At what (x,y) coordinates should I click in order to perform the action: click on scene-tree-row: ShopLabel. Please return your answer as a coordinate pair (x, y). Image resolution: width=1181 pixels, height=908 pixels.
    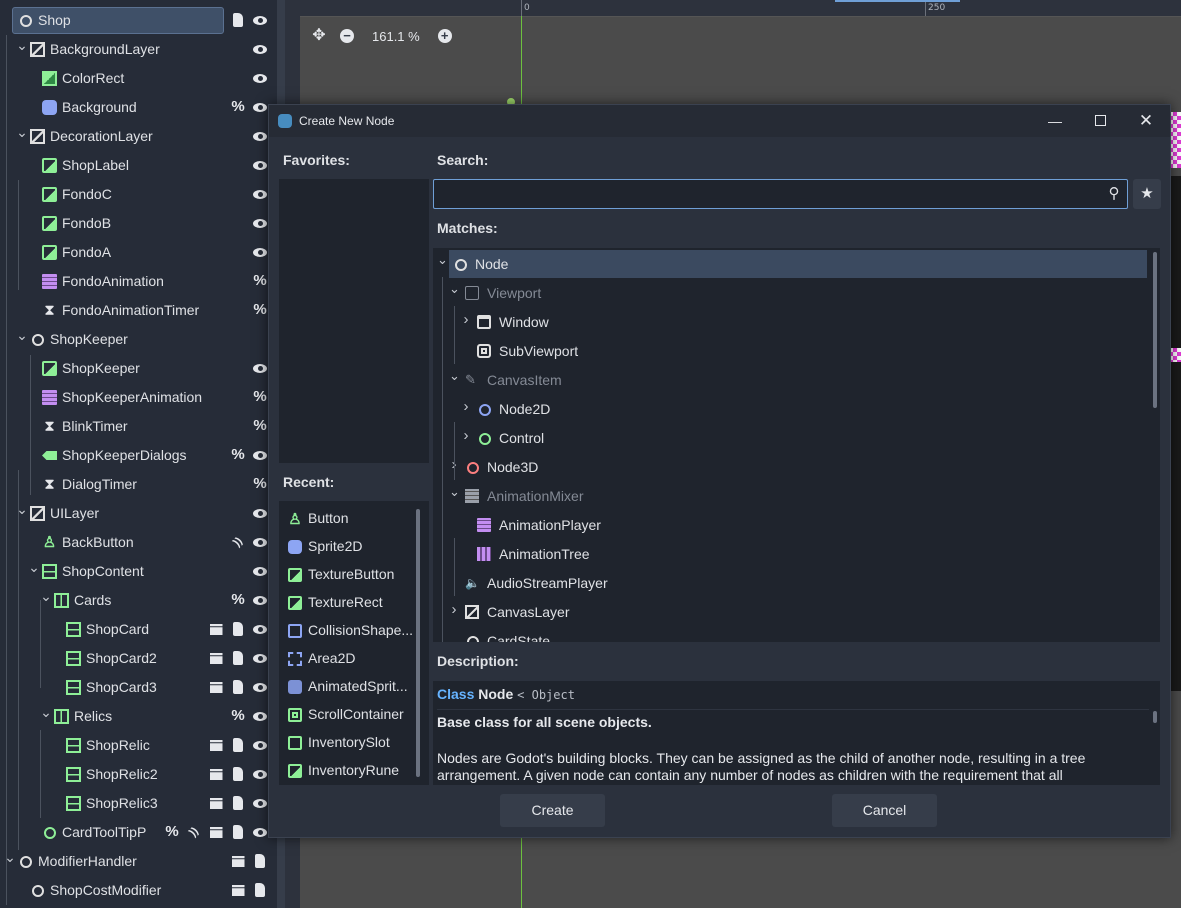
    Looking at the image, I should click on (138, 165).